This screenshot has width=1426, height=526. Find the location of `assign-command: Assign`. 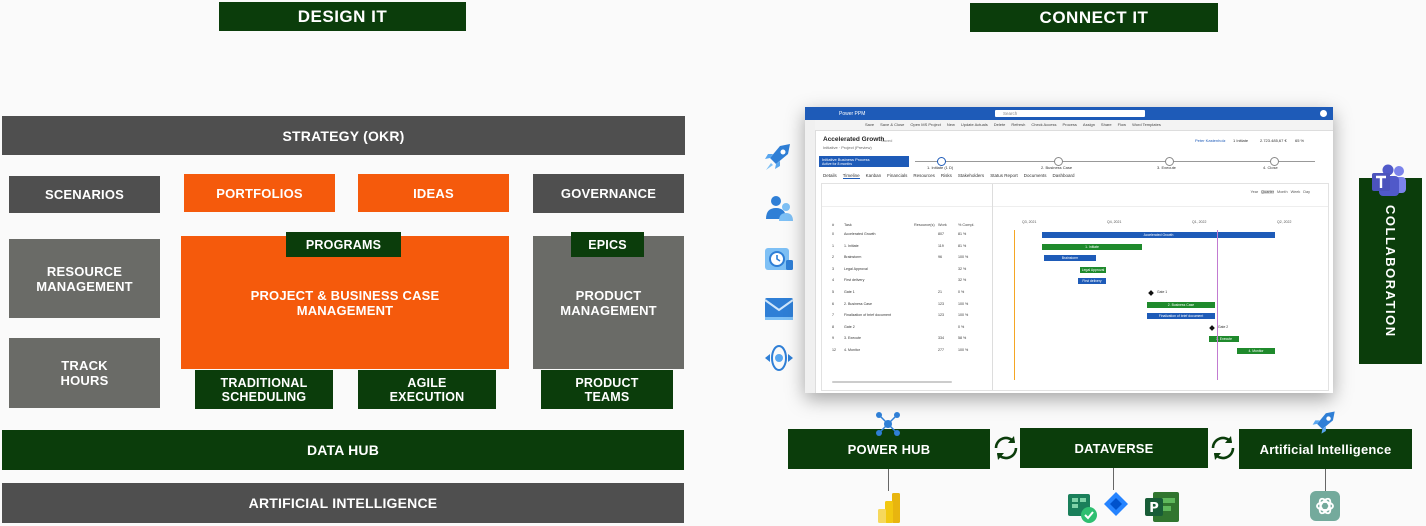

assign-command: Assign is located at coordinates (1089, 124).